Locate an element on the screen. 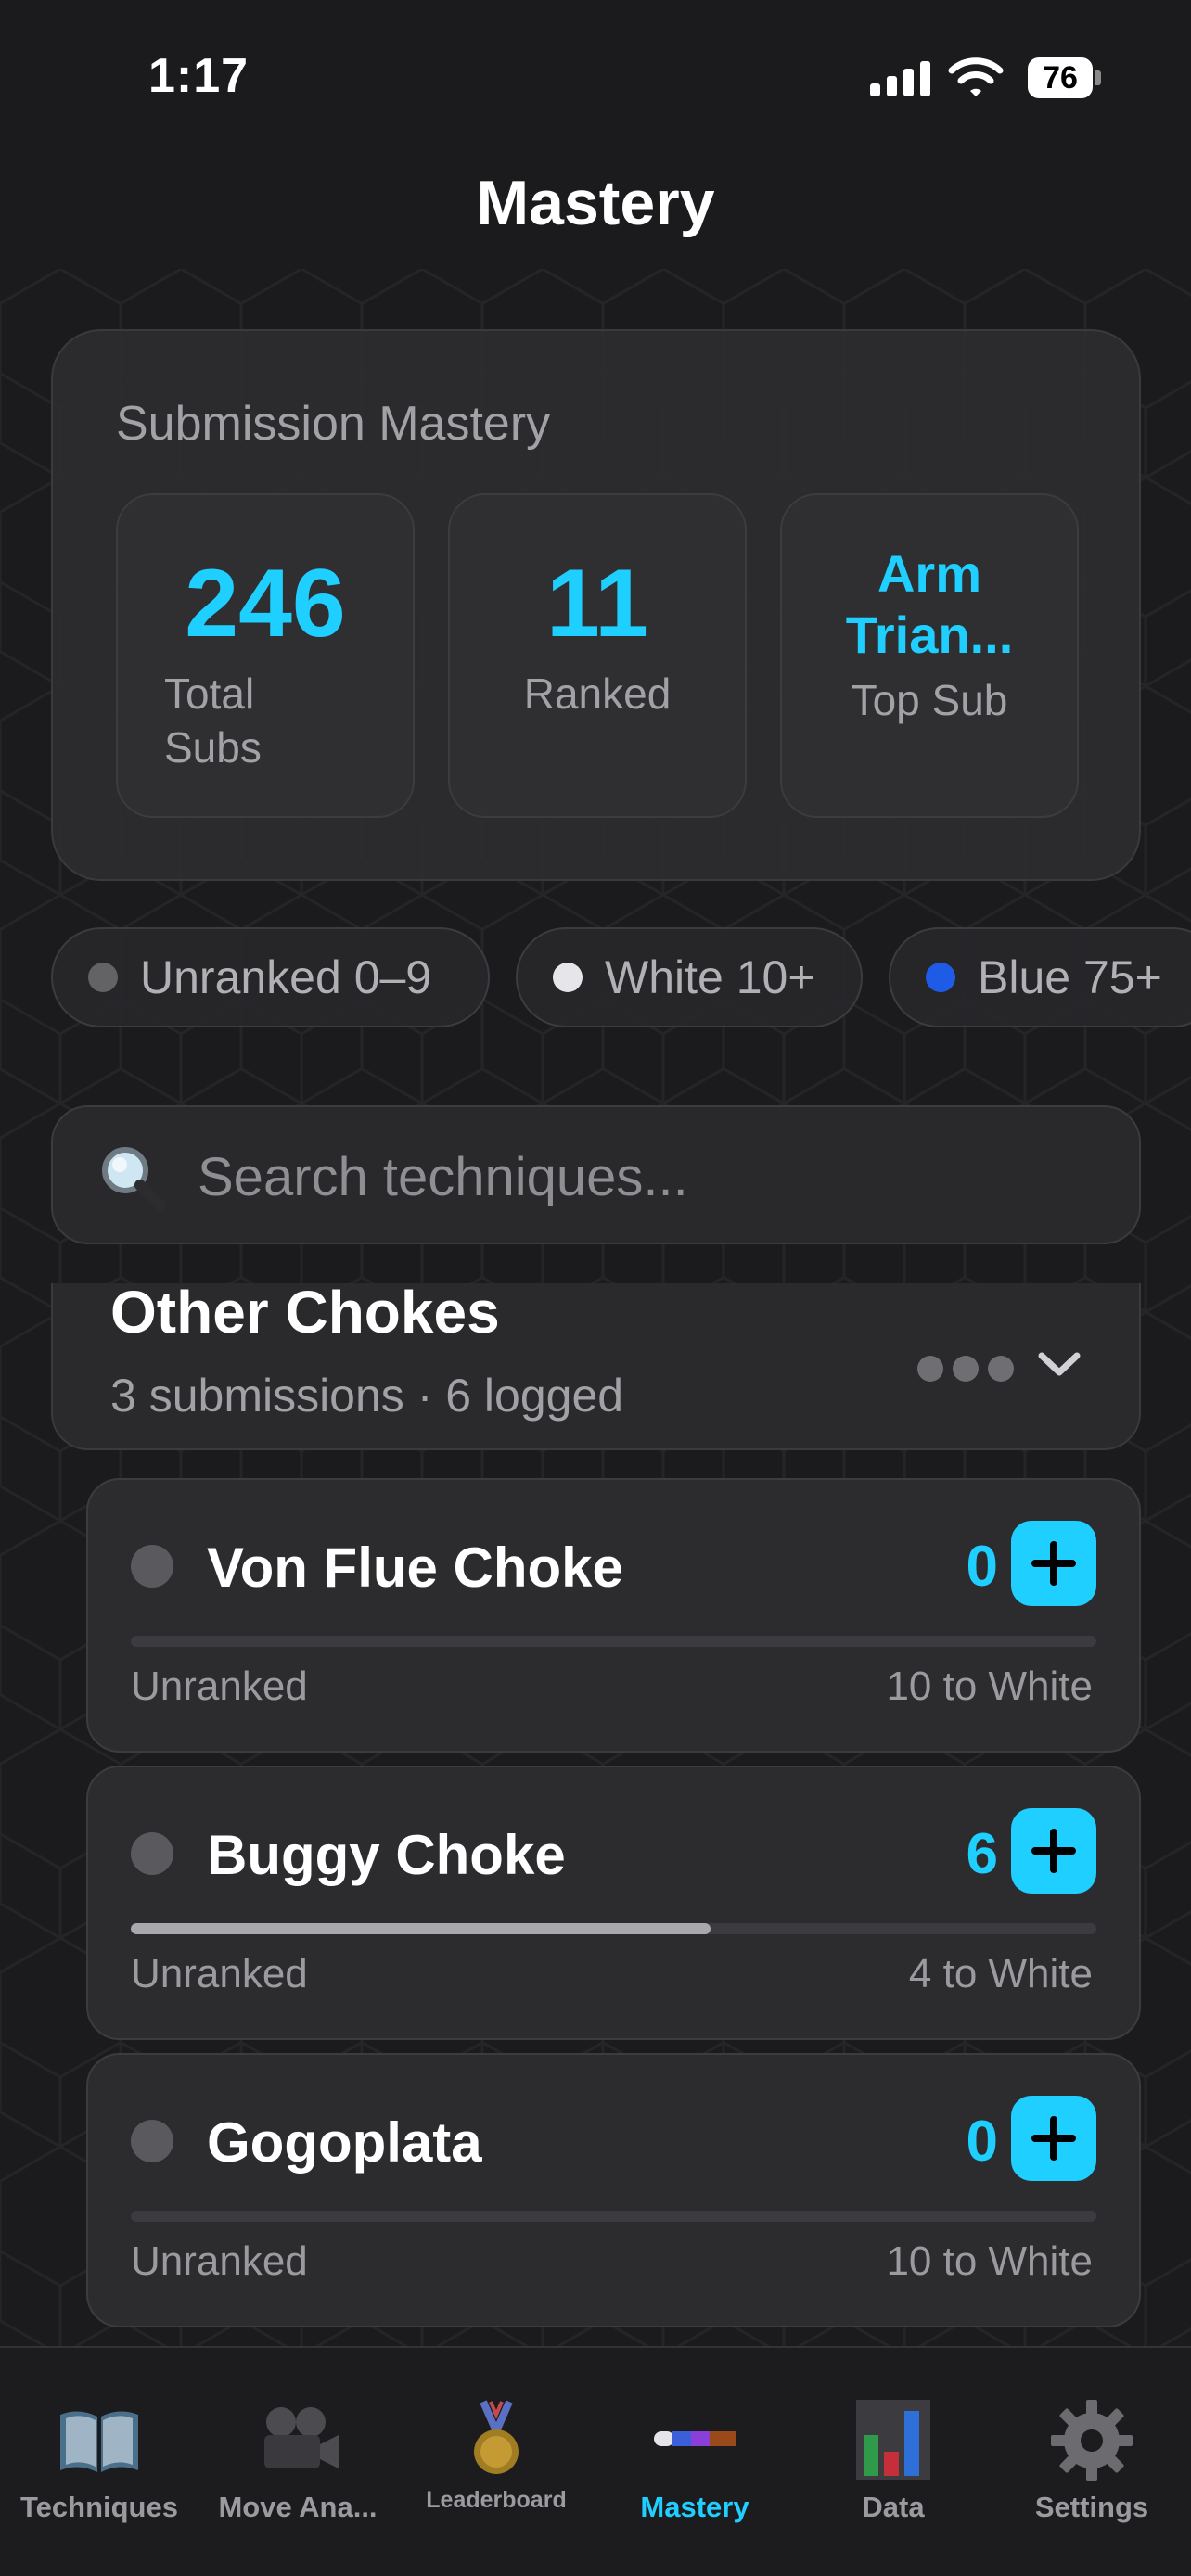 This screenshot has width=1191, height=2576. cellular-signal-icon is located at coordinates (900, 77).